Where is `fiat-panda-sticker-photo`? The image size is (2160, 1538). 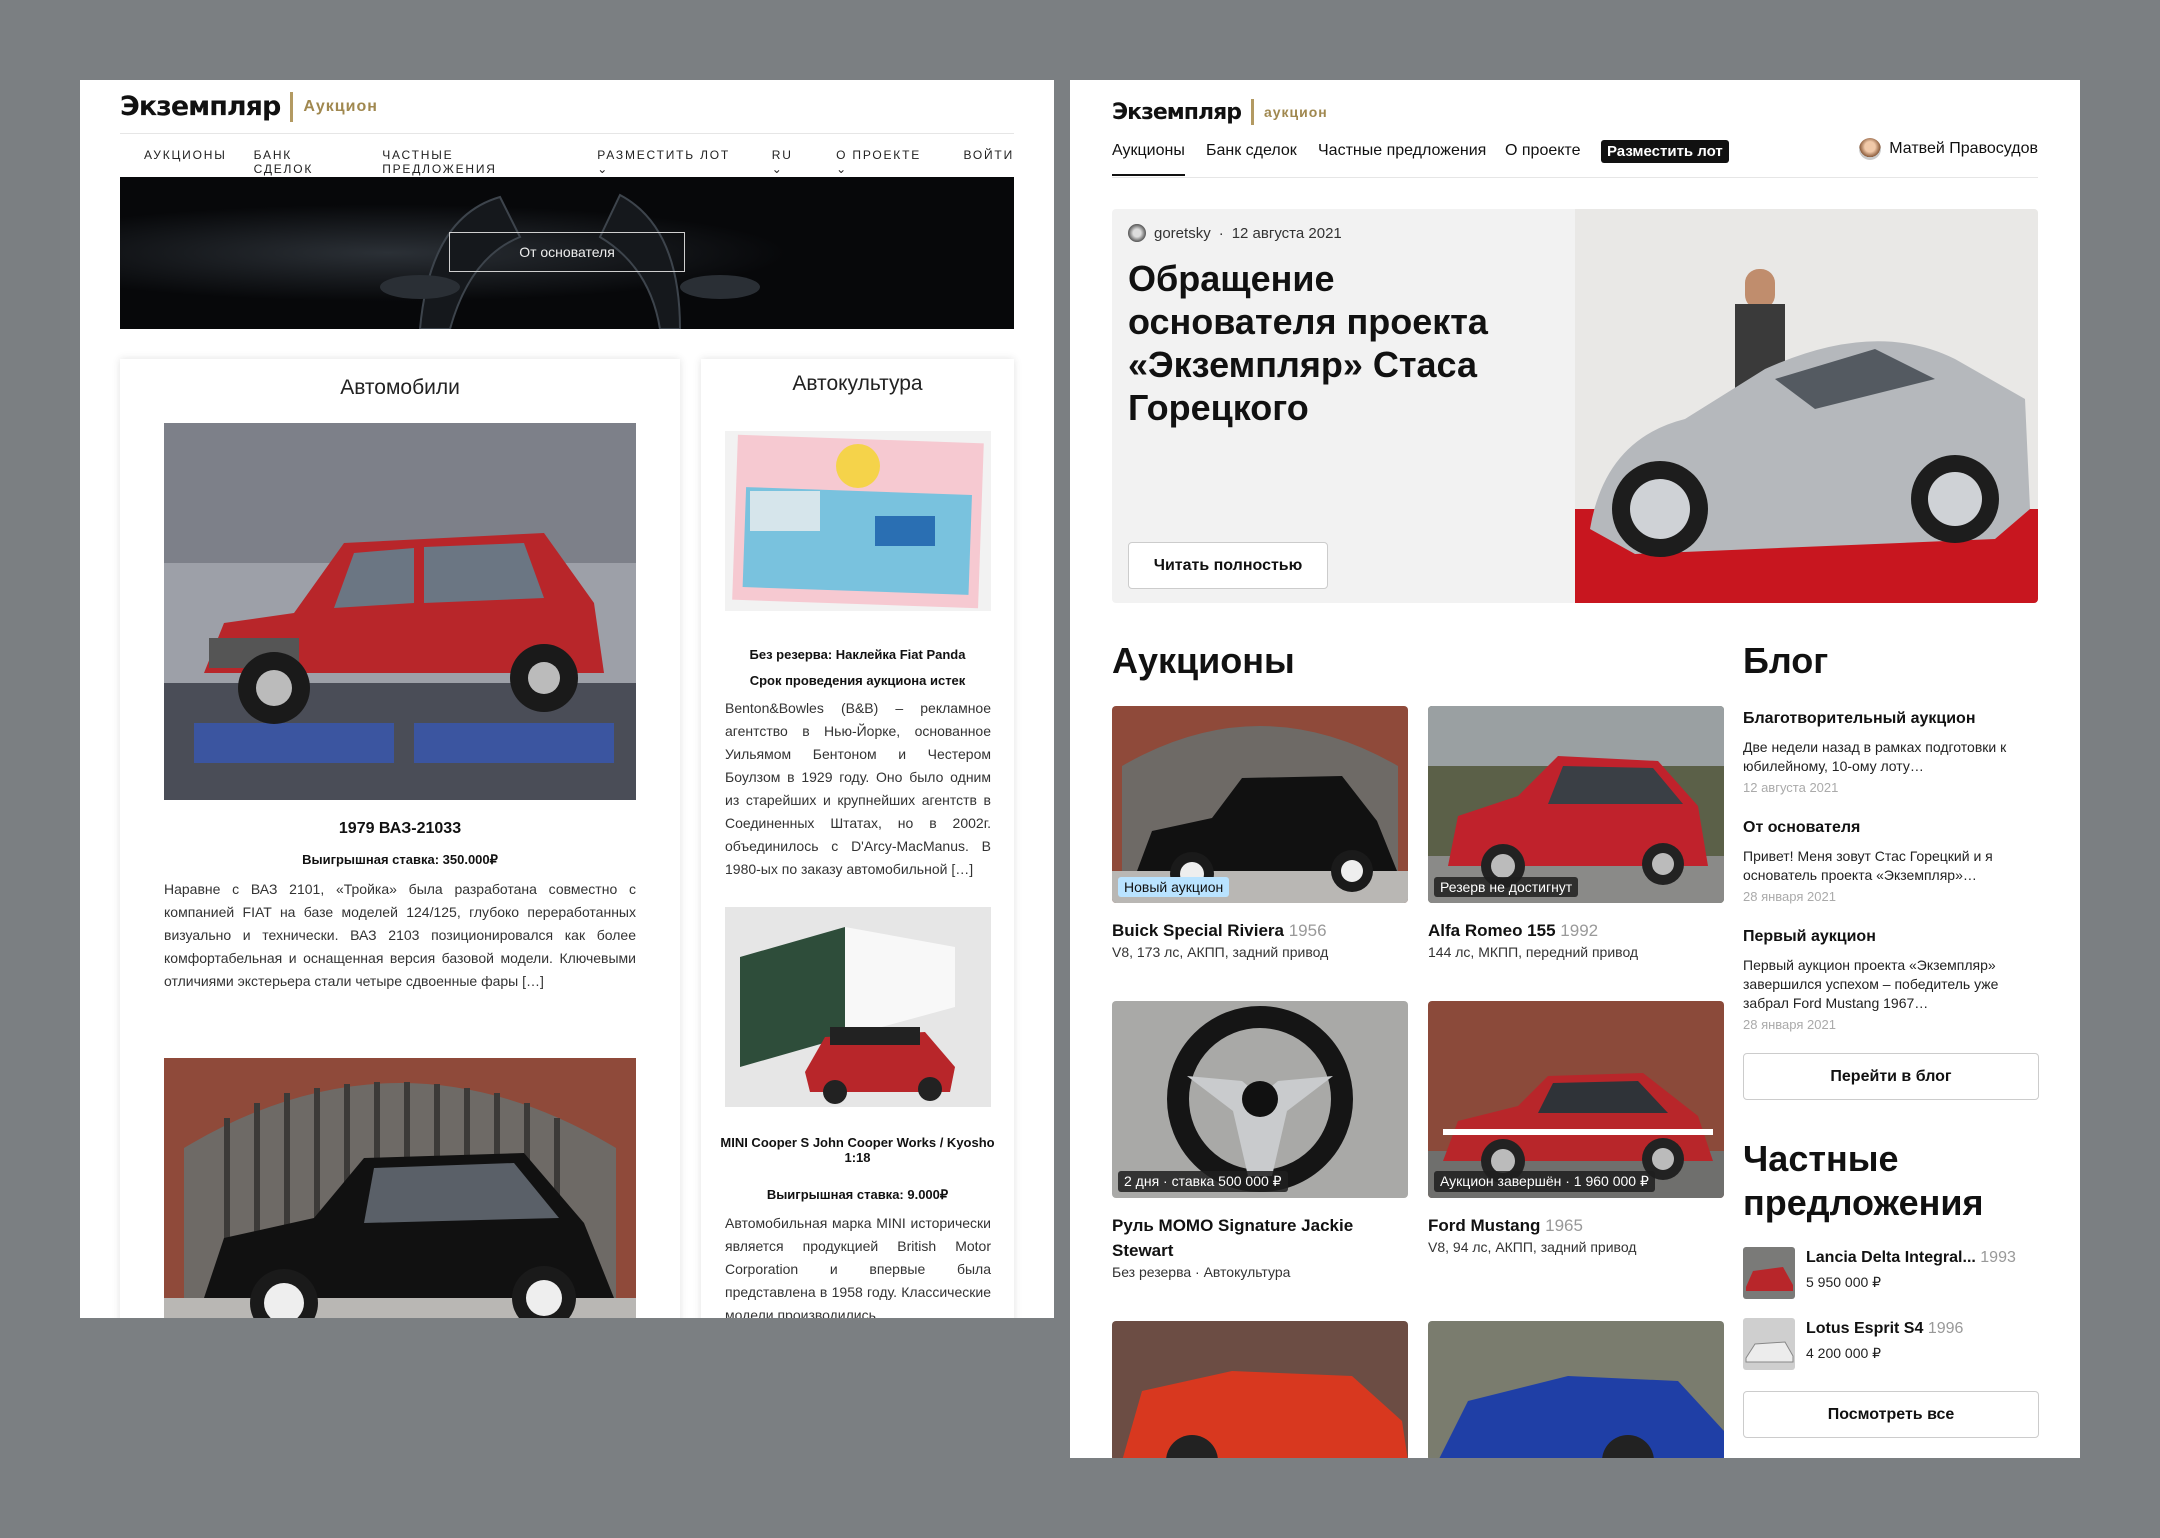 fiat-panda-sticker-photo is located at coordinates (858, 521).